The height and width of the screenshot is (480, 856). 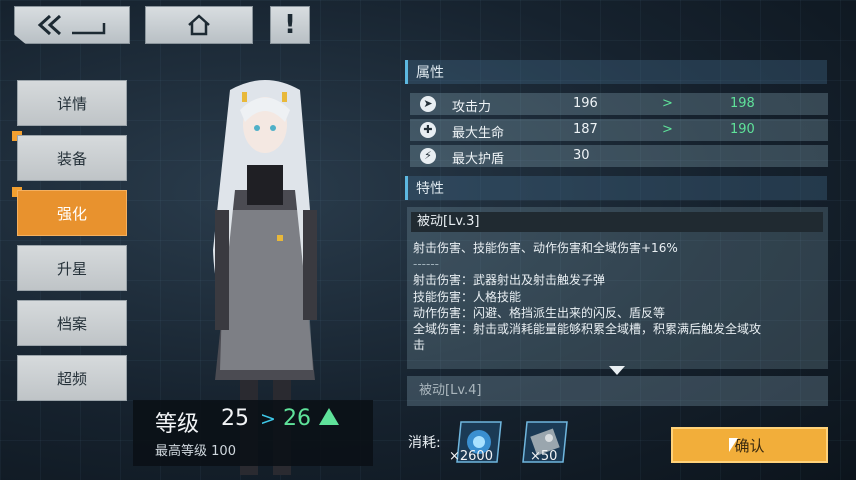 I want to click on attr-value: 196, so click(x=585, y=103).